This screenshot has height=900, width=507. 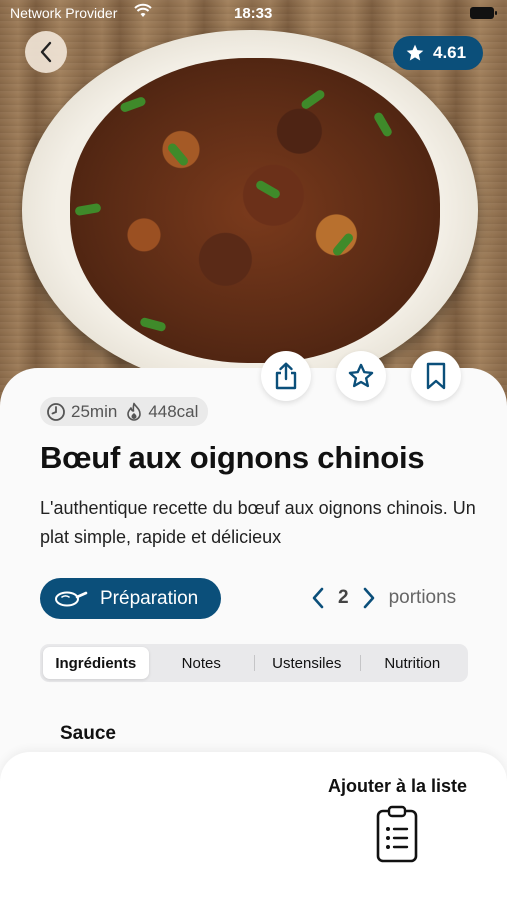 What do you see at coordinates (343, 597) in the screenshot?
I see `portions-count: 2` at bounding box center [343, 597].